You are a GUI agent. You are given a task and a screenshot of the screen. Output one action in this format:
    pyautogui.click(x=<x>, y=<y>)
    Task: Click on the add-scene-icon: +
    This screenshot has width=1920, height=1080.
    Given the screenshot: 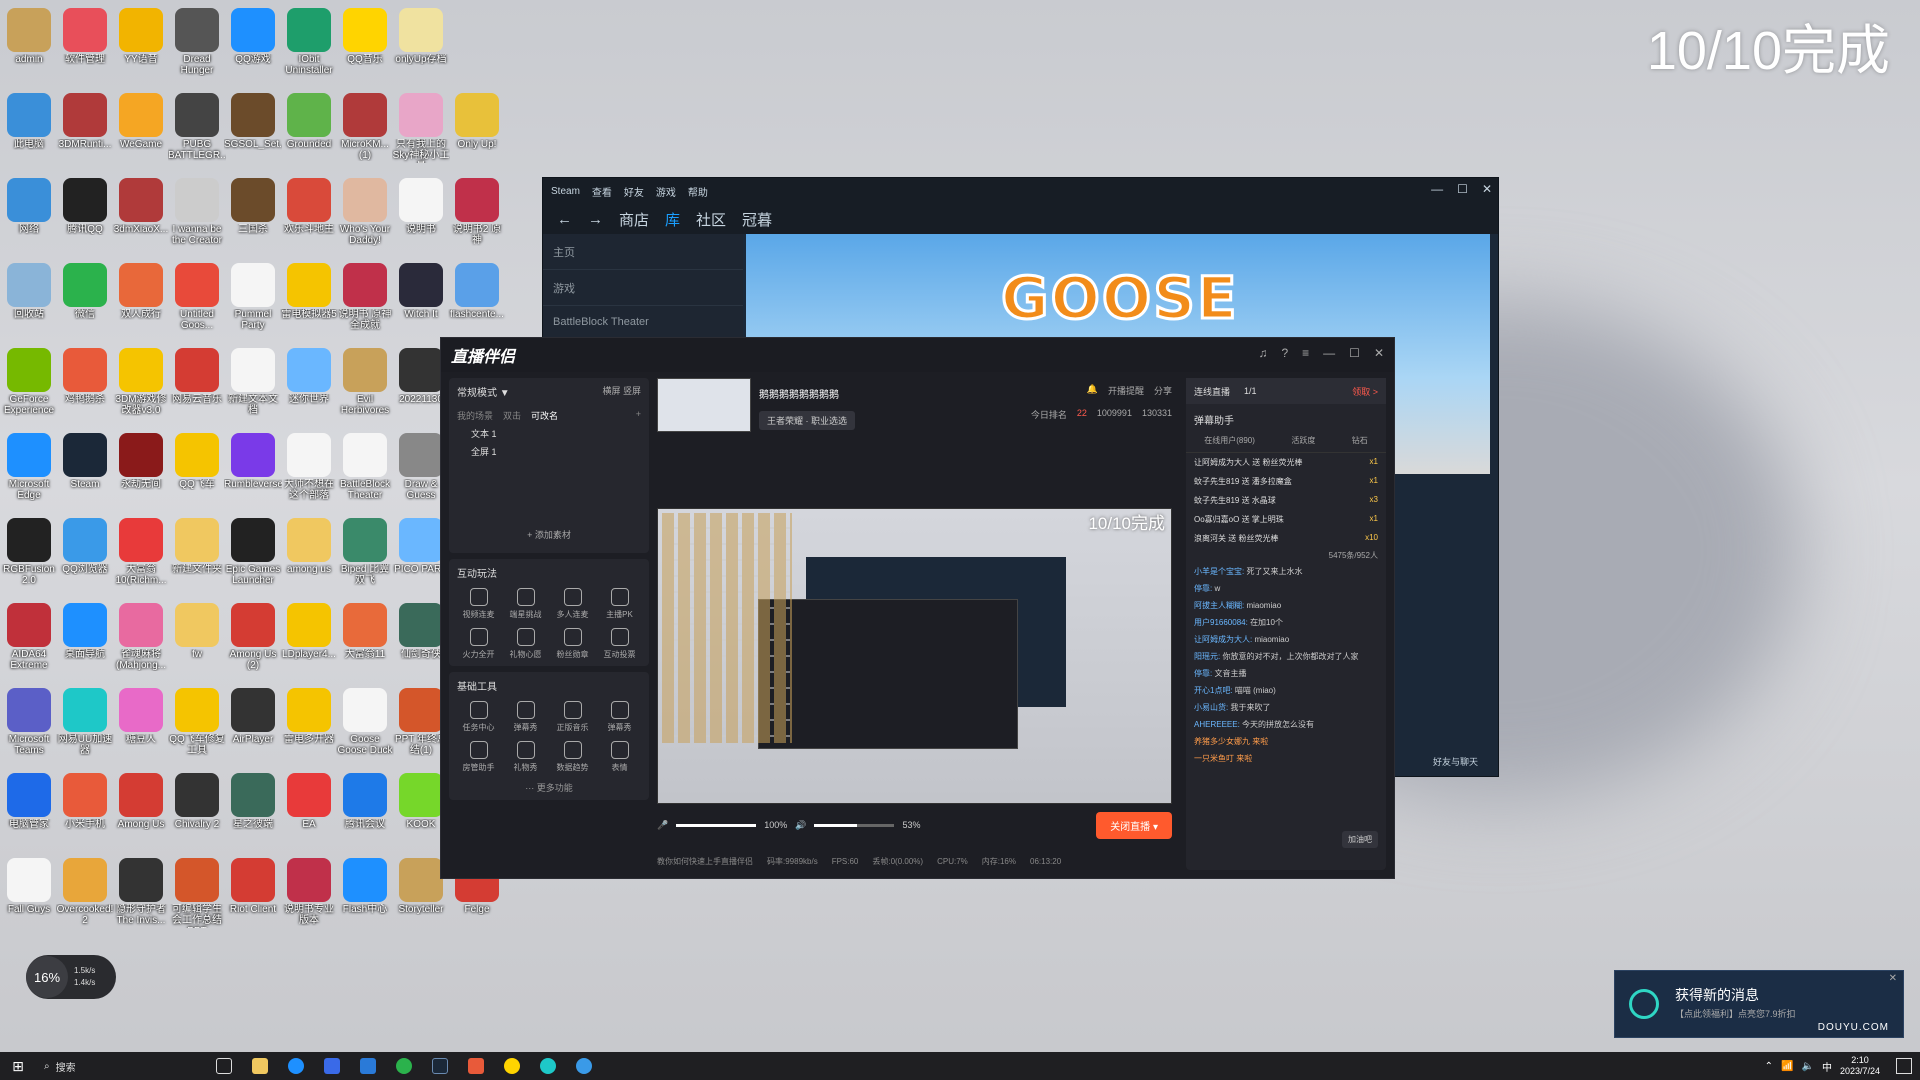 What is the action you would take?
    pyautogui.click(x=638, y=415)
    